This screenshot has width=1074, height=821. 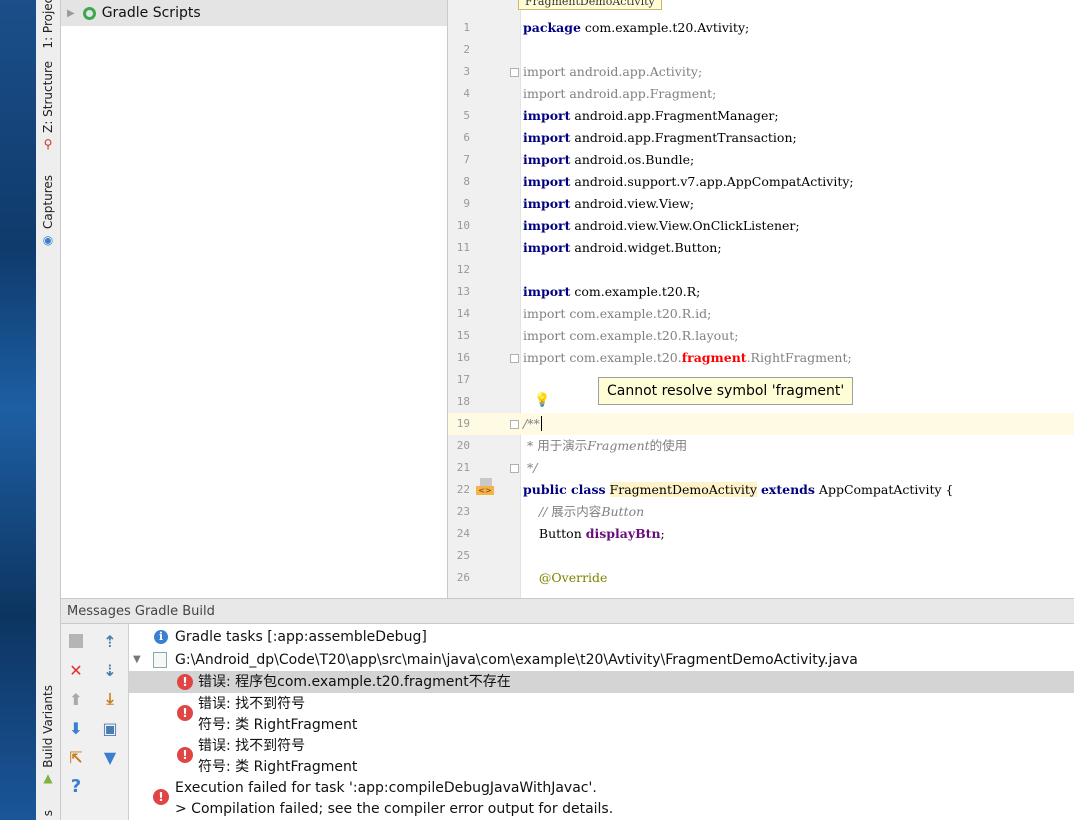 What do you see at coordinates (48, 735) in the screenshot?
I see `tab-build-variants: Build Variants ▲` at bounding box center [48, 735].